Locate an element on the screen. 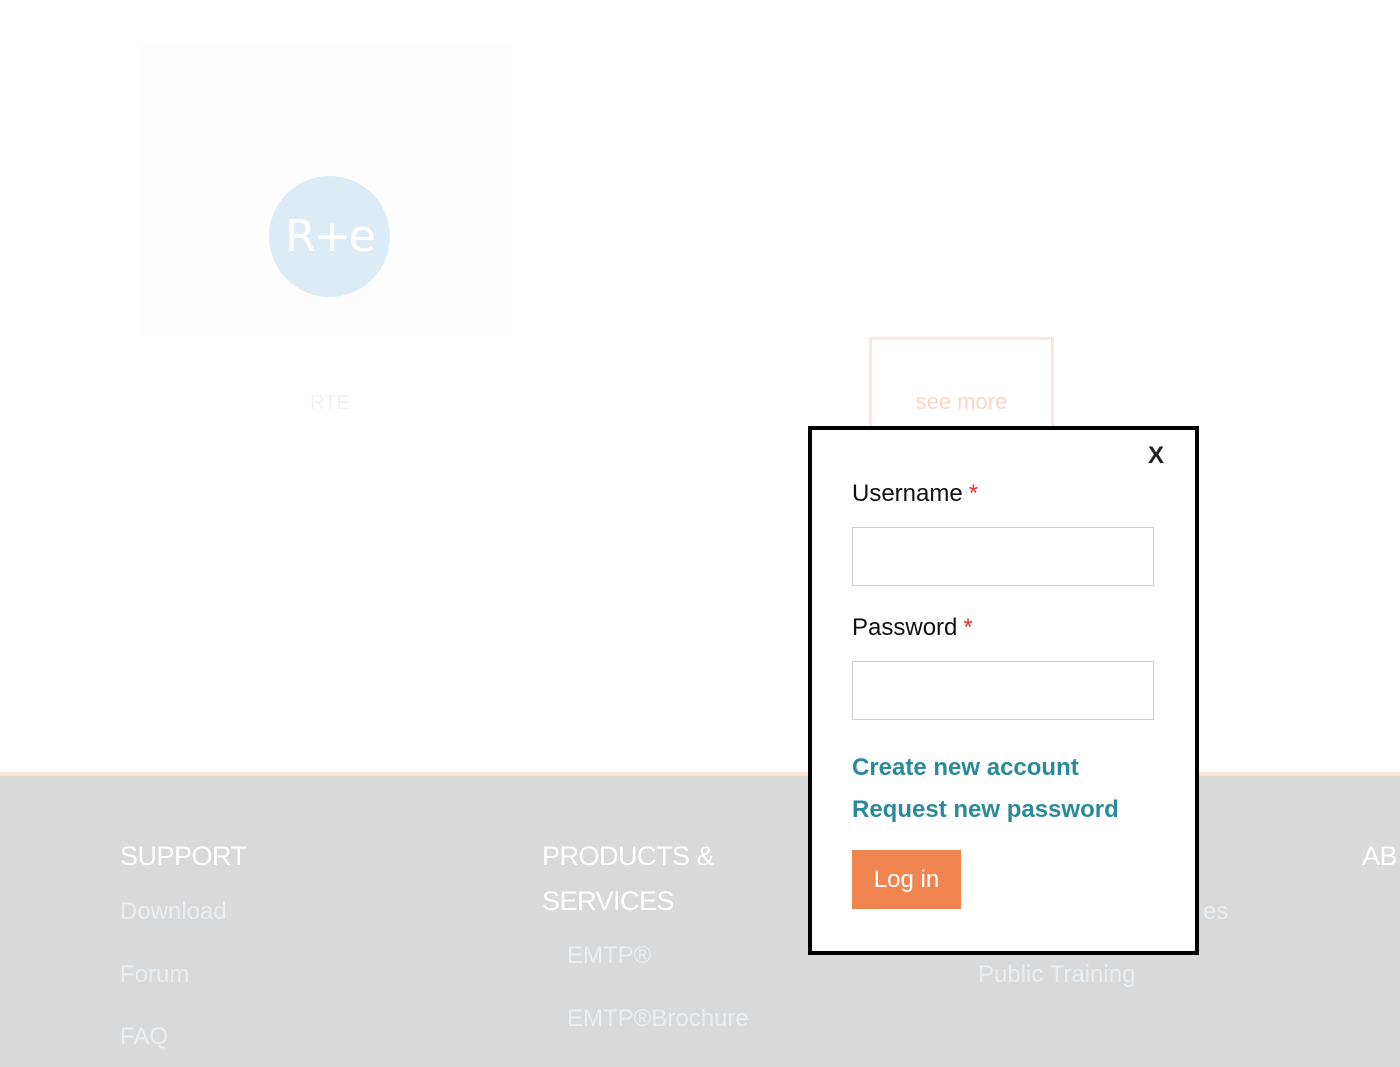 The height and width of the screenshot is (1067, 1400). footer-support-title: SUPPORT is located at coordinates (183, 856).